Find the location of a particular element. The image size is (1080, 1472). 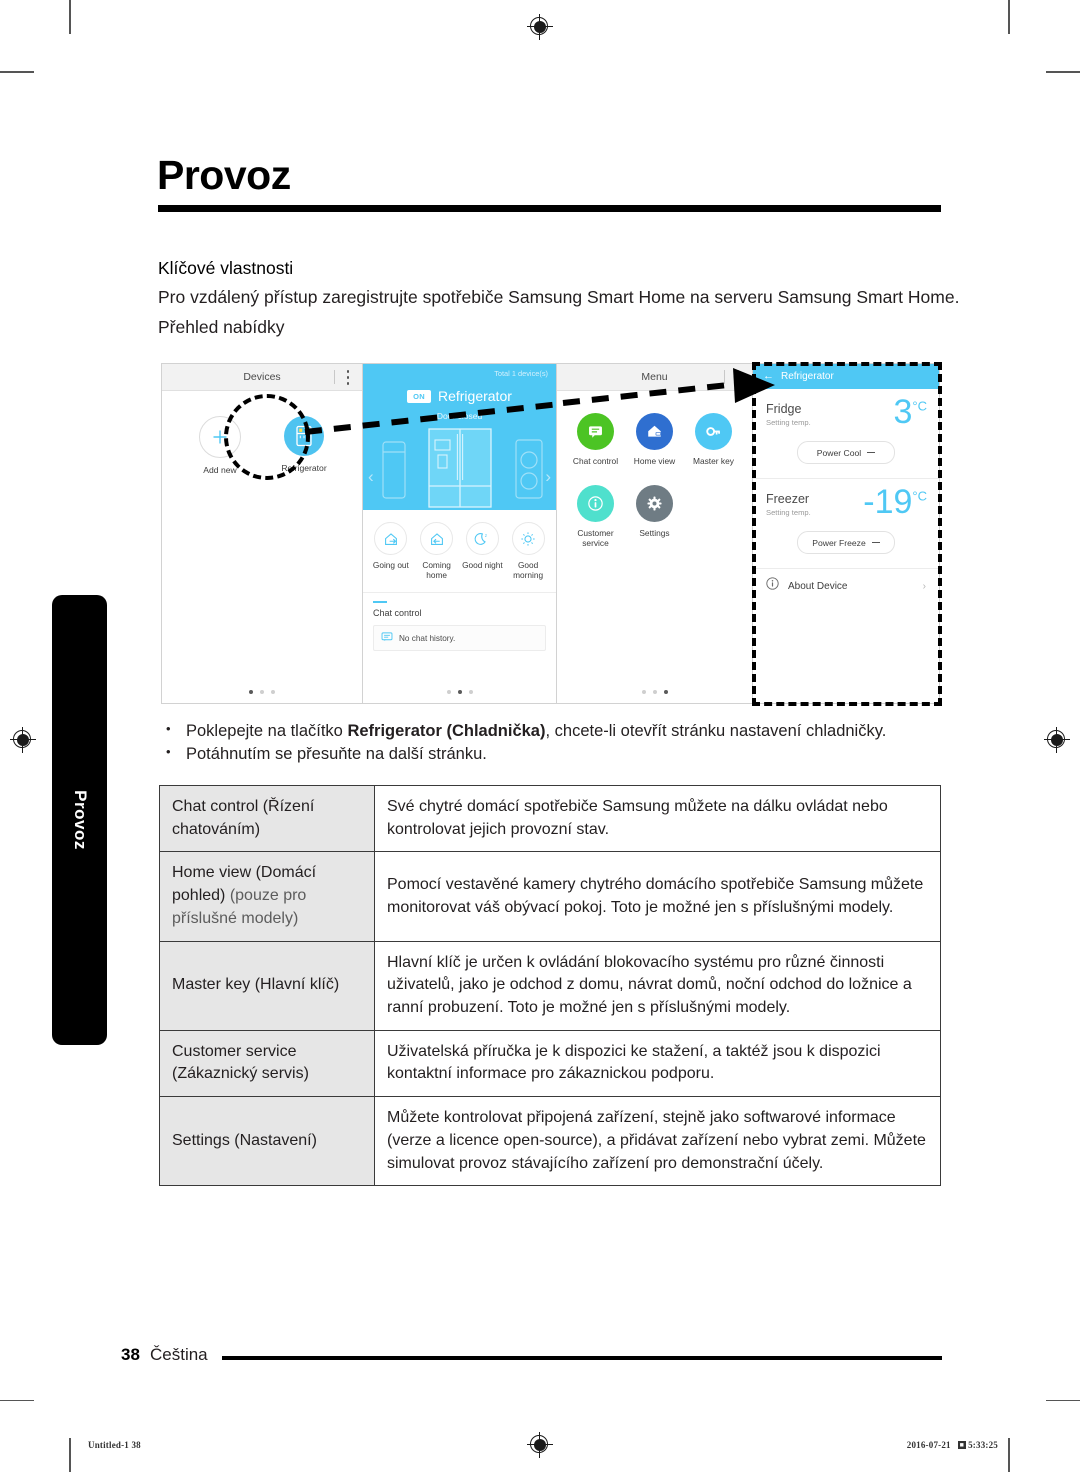

table-key-main: Master key (Hlavní klíč) is located at coordinates (256, 985).